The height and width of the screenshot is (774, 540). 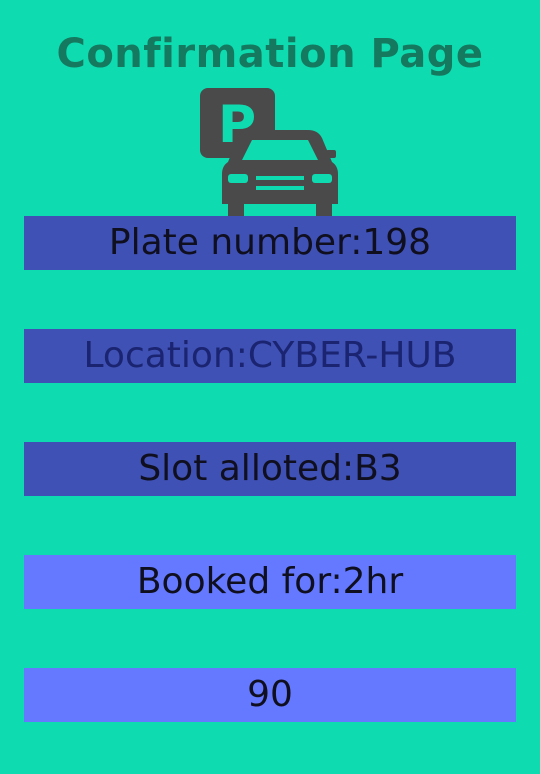 I want to click on plate-number-text: Plate number:198, so click(x=270, y=242).